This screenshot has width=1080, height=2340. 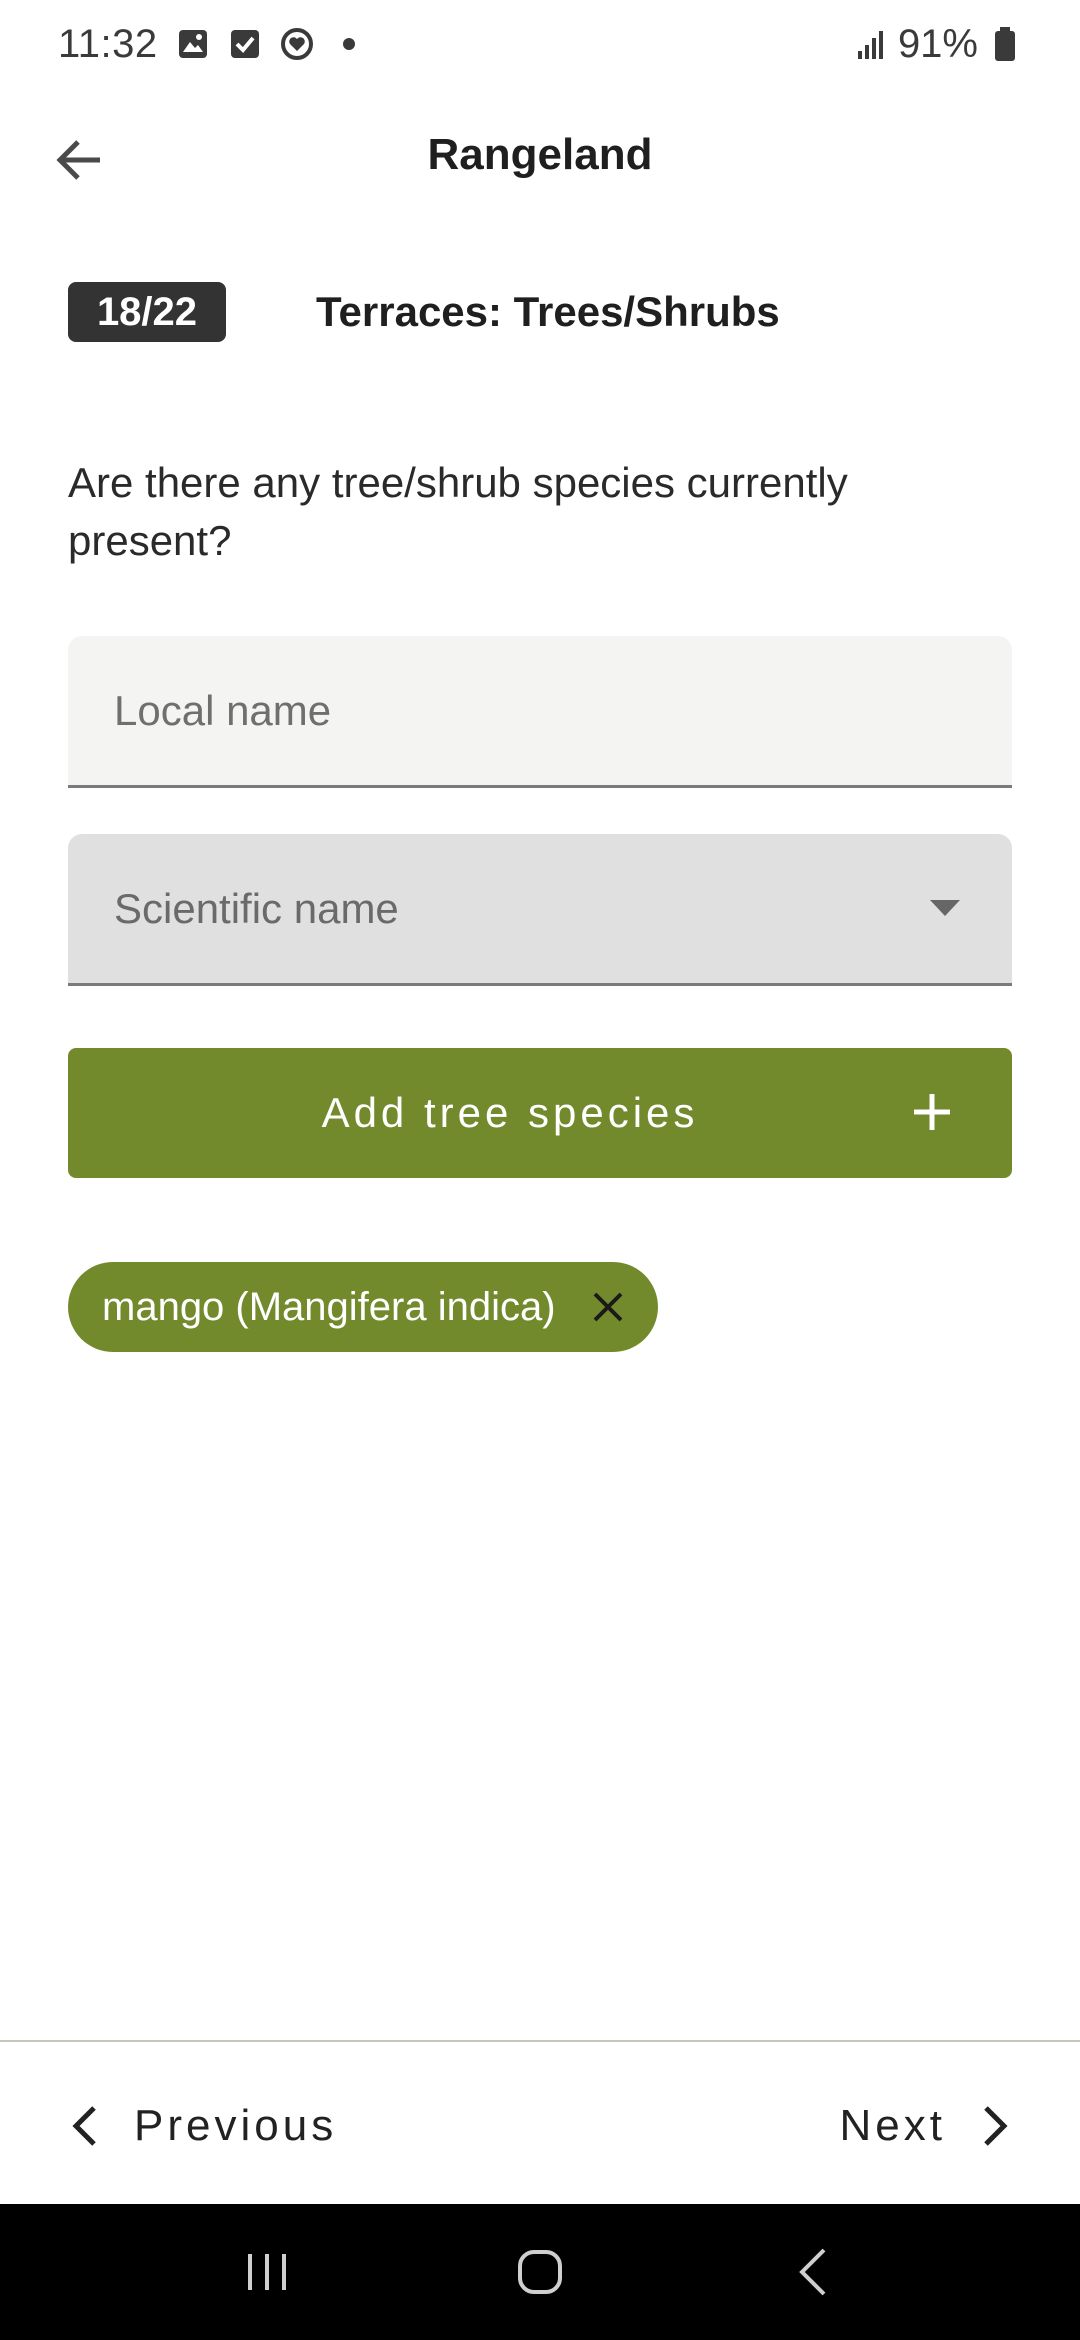 I want to click on status-bar: 11:32 91%, so click(x=540, y=44).